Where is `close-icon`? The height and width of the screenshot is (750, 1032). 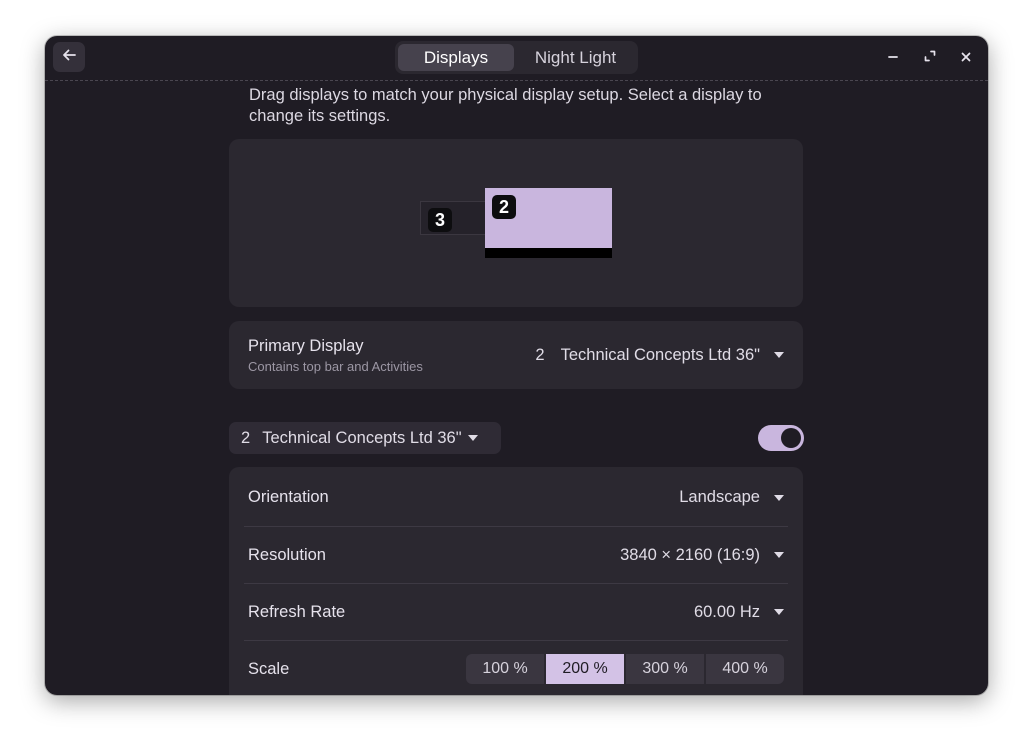 close-icon is located at coordinates (966, 58).